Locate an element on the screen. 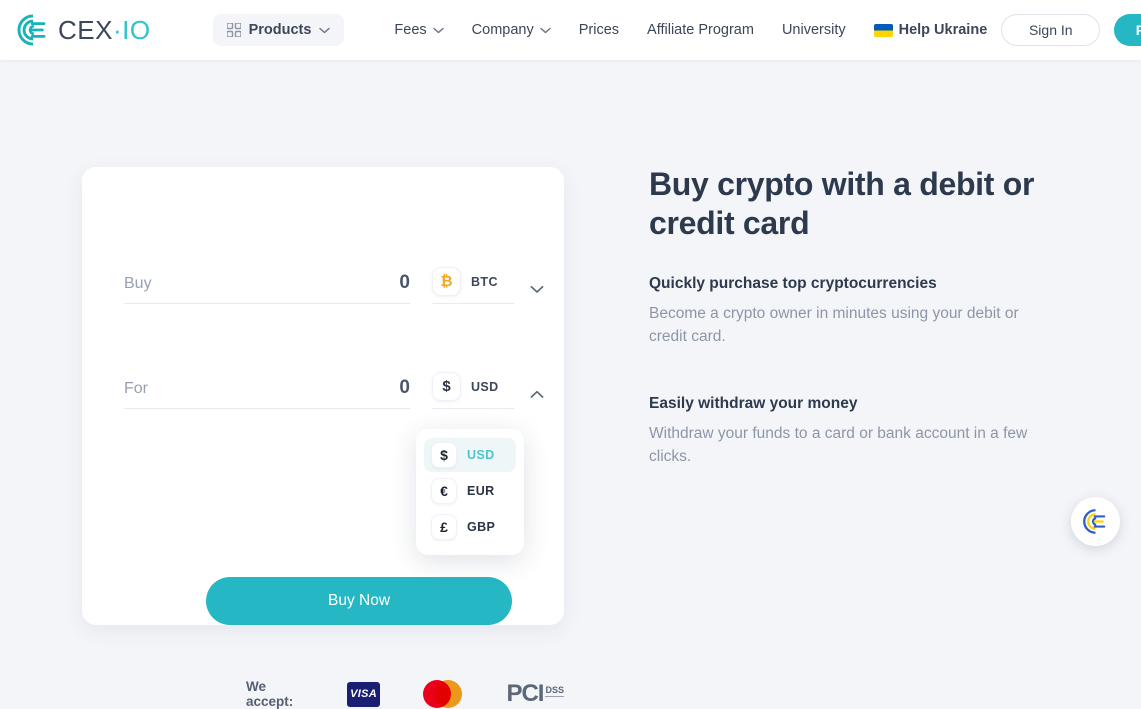 This screenshot has width=1141, height=709. nav-label: University is located at coordinates (813, 30).